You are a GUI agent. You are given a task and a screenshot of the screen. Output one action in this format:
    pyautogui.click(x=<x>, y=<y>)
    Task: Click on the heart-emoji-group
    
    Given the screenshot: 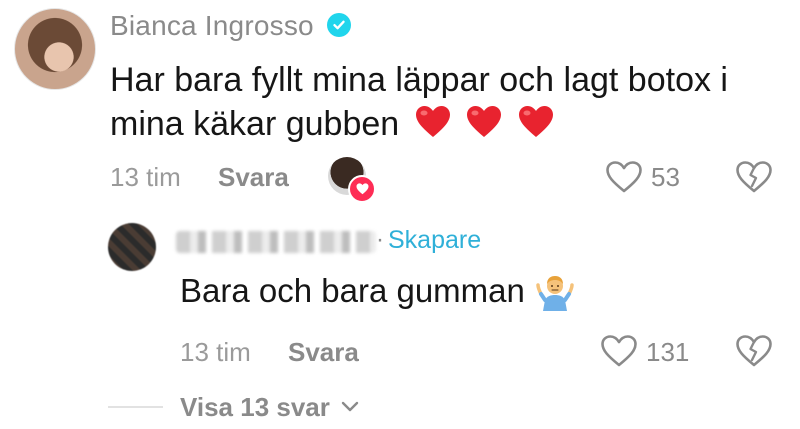 What is the action you would take?
    pyautogui.click(x=487, y=127)
    